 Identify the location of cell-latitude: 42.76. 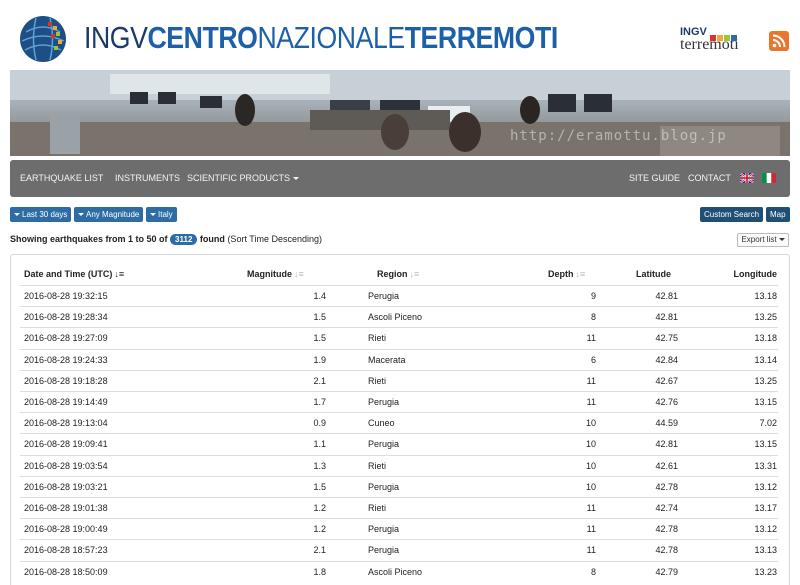
(666, 402).